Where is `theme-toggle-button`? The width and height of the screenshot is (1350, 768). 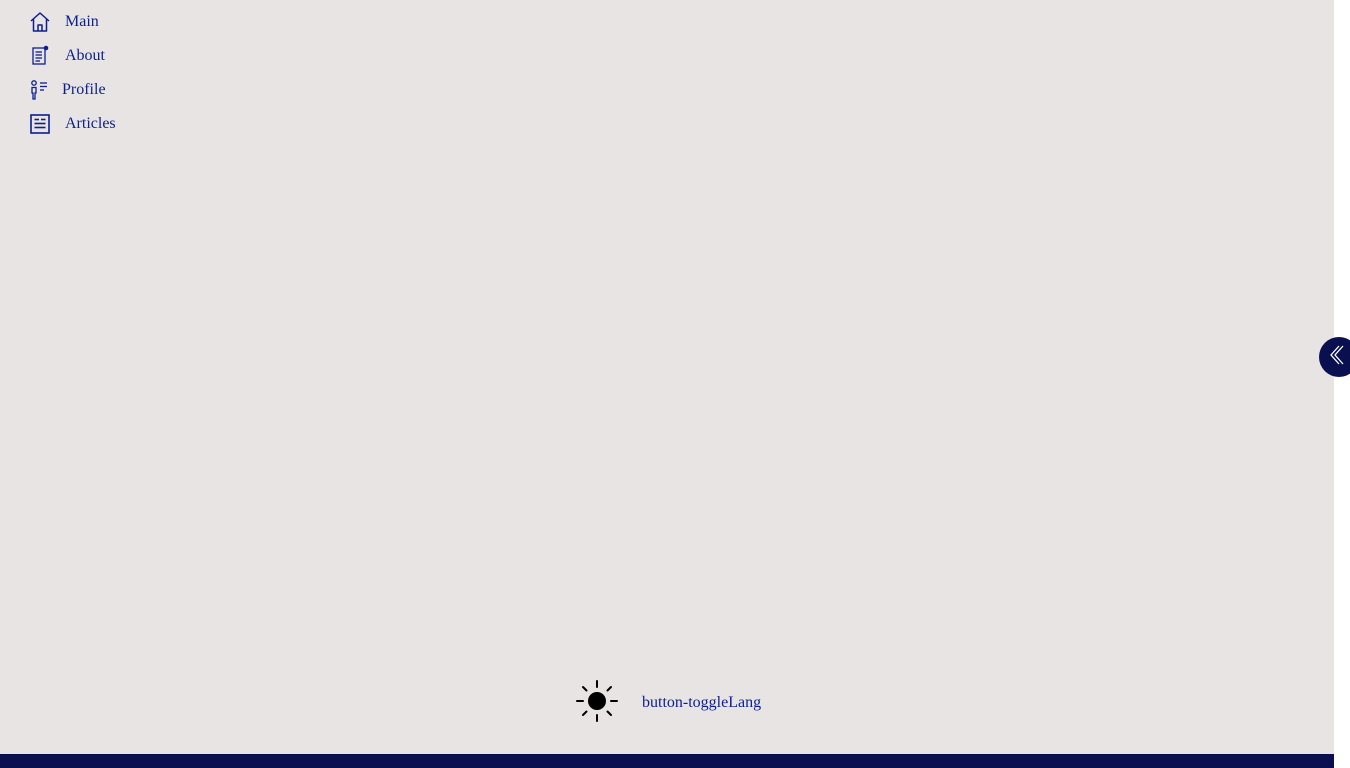
theme-toggle-button is located at coordinates (597, 703).